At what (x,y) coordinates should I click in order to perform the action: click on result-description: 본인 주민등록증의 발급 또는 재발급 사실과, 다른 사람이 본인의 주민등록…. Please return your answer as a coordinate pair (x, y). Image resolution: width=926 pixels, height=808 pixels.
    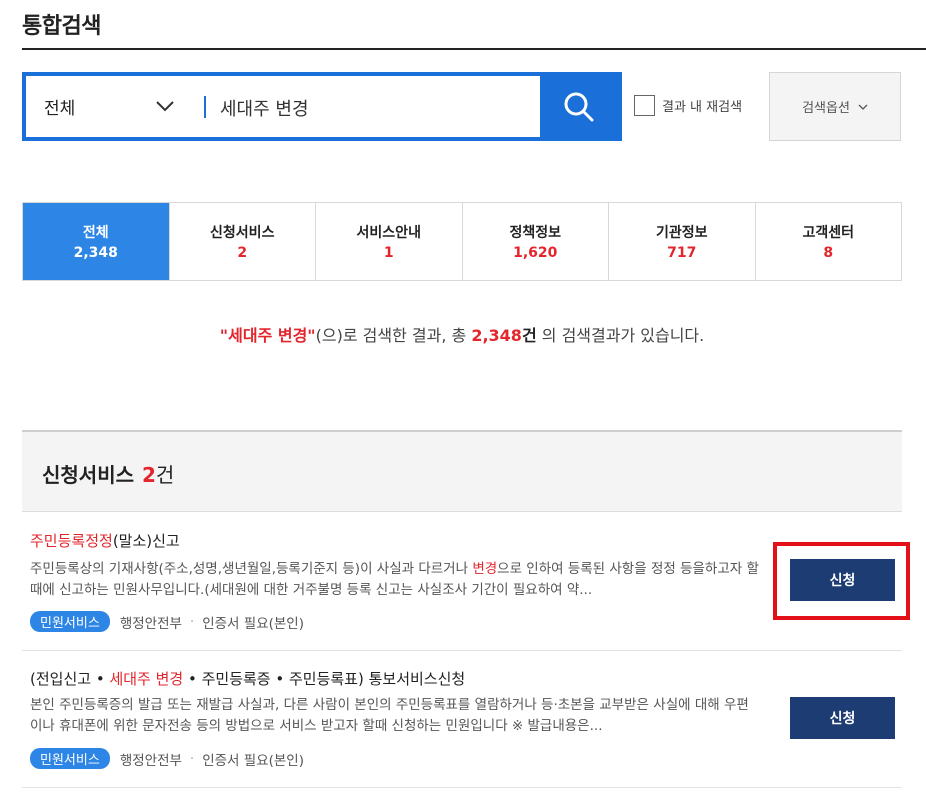
    Looking at the image, I should click on (389, 715).